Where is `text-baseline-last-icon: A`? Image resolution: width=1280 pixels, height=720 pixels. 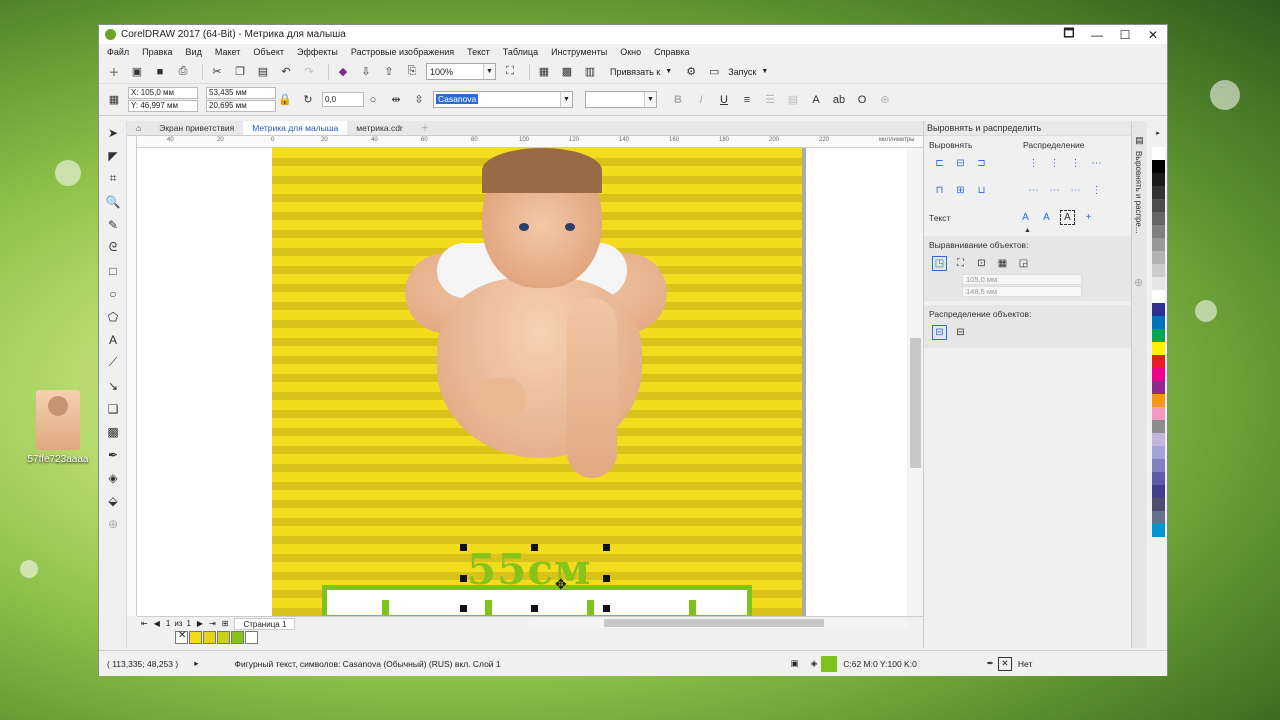
text-baseline-last-icon: A is located at coordinates (1046, 217).